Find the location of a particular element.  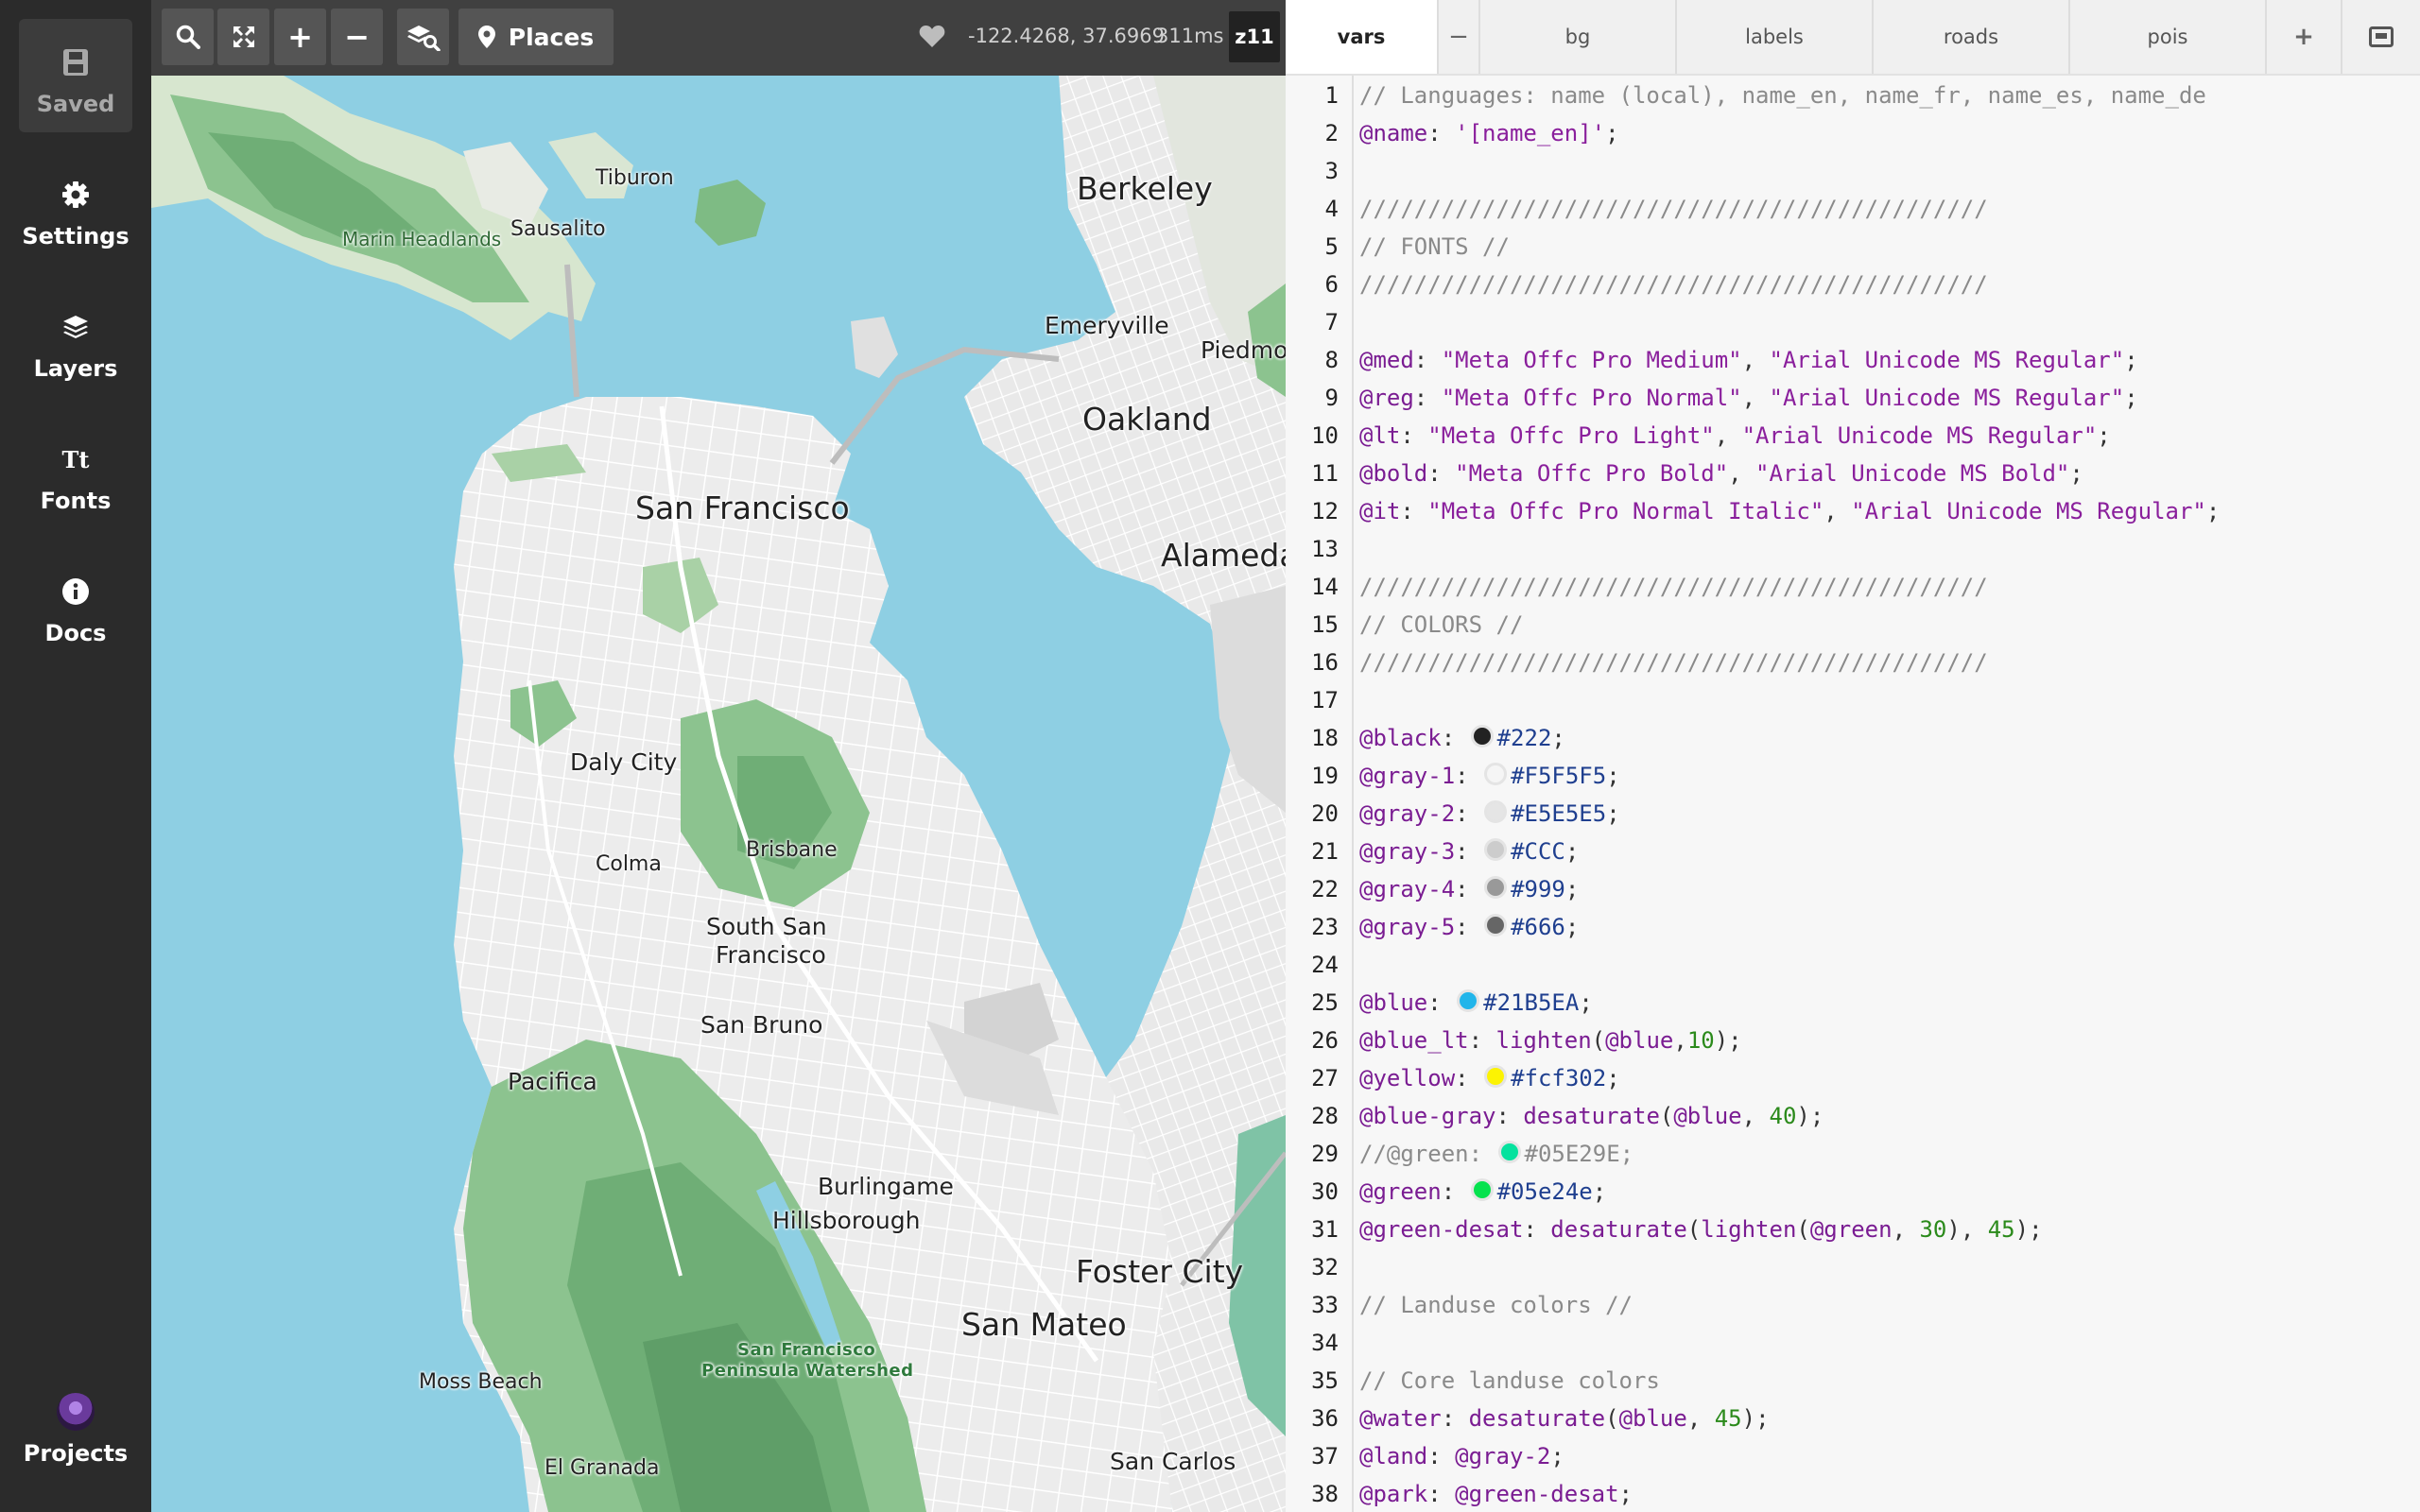

map-label-place: San Mateo is located at coordinates (1044, 1324).